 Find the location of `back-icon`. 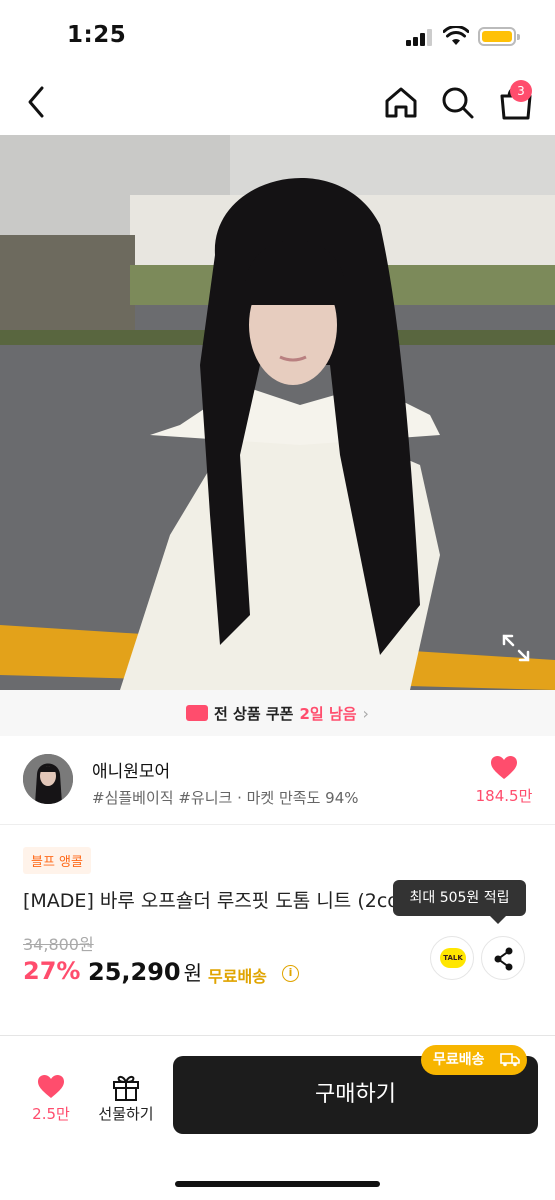

back-icon is located at coordinates (38, 102).